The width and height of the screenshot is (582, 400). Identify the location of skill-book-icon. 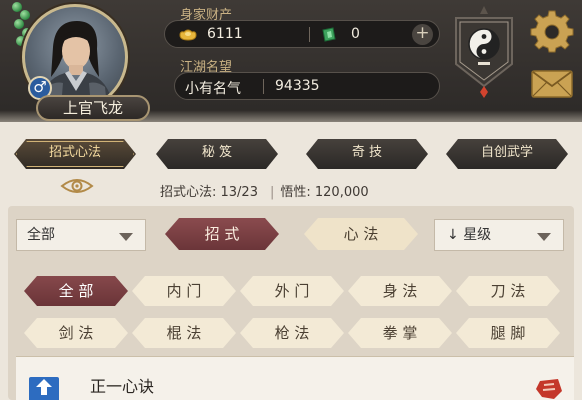
(44, 388).